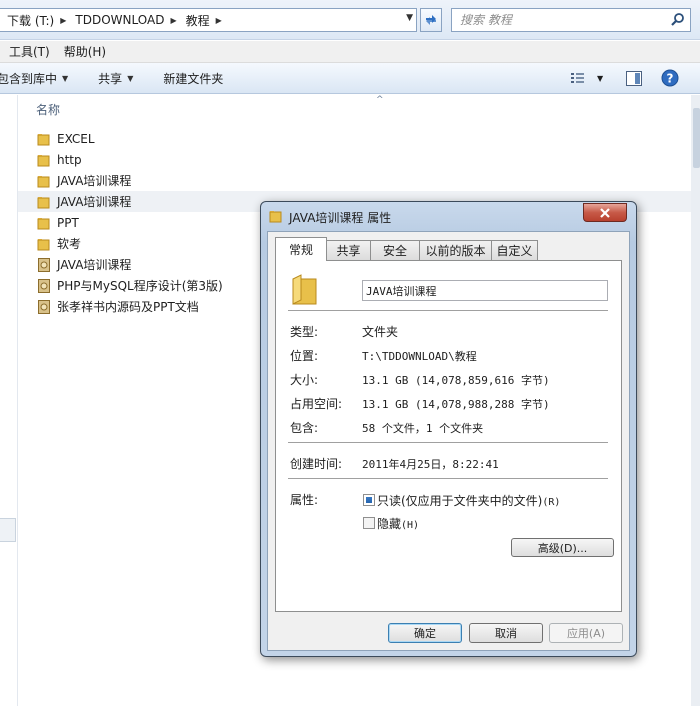 Image resolution: width=700 pixels, height=706 pixels. I want to click on tab-general: 常规, so click(301, 249).